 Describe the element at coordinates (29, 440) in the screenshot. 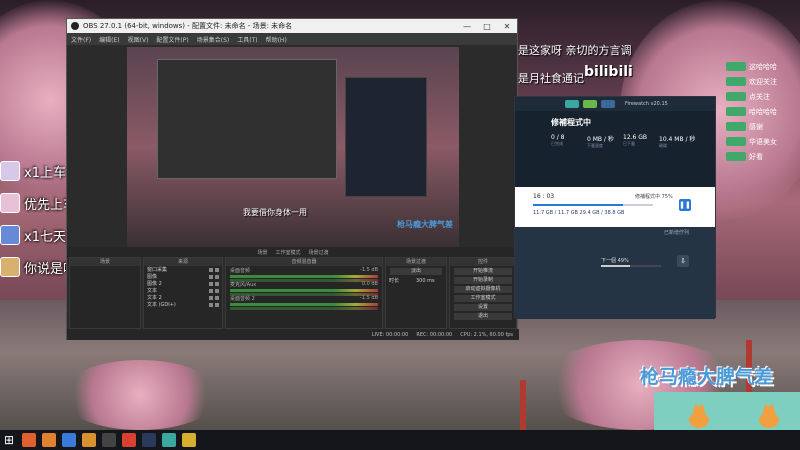

I see `browser-icon` at that location.